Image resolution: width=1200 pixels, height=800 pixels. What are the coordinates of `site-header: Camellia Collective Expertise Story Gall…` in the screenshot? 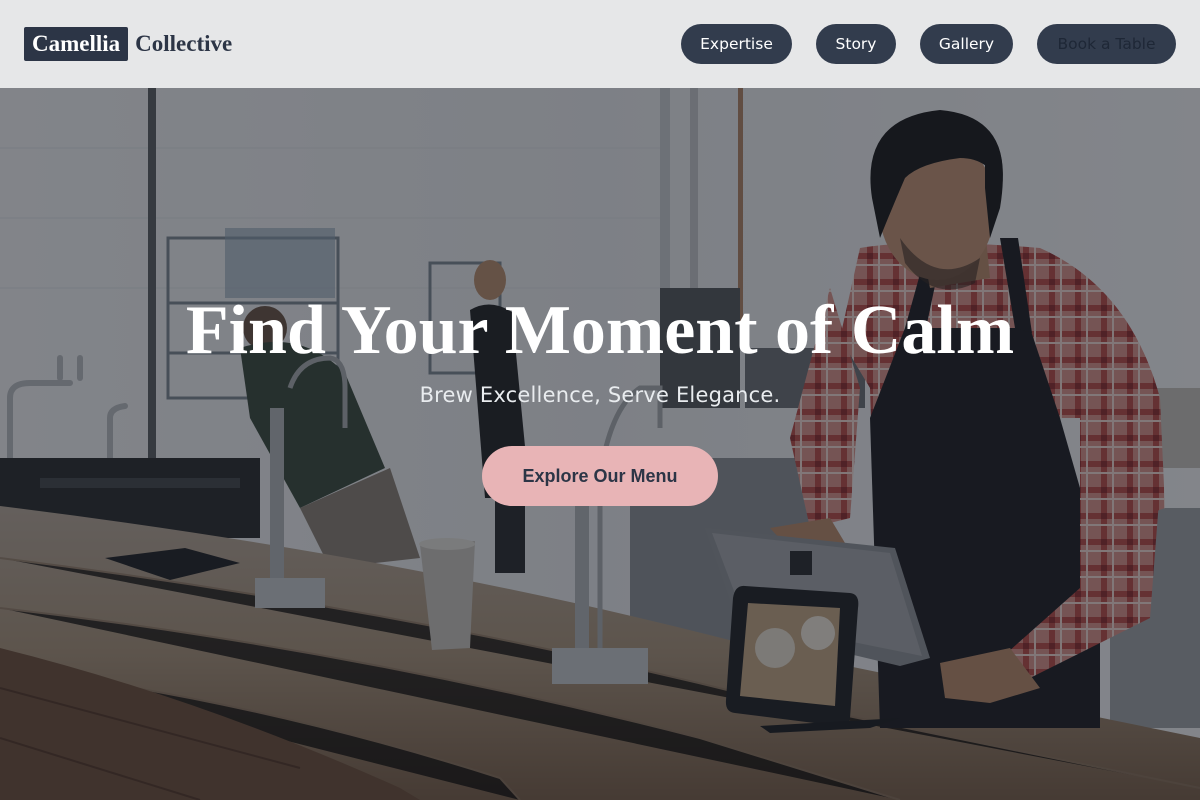 It's located at (600, 44).